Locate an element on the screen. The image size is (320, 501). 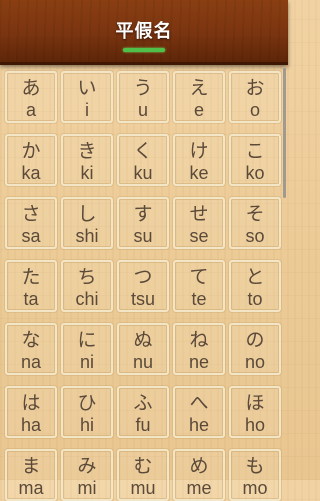
romaji-label: ko is located at coordinates (255, 173).